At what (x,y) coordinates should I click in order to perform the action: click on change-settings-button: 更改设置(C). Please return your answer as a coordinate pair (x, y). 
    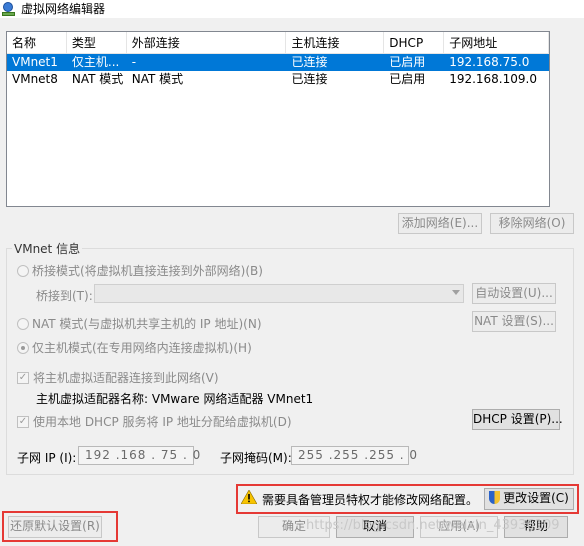
    Looking at the image, I should click on (529, 499).